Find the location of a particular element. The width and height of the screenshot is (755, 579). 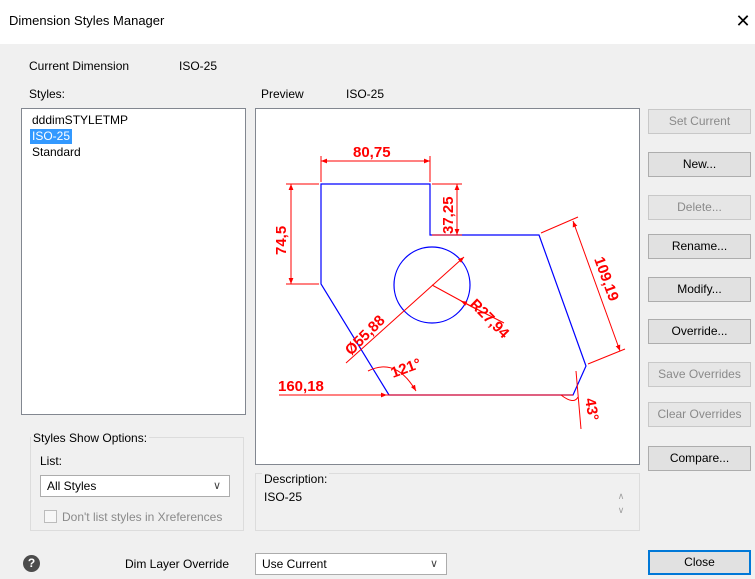

scroll-up-icon: ∧ is located at coordinates (621, 496).